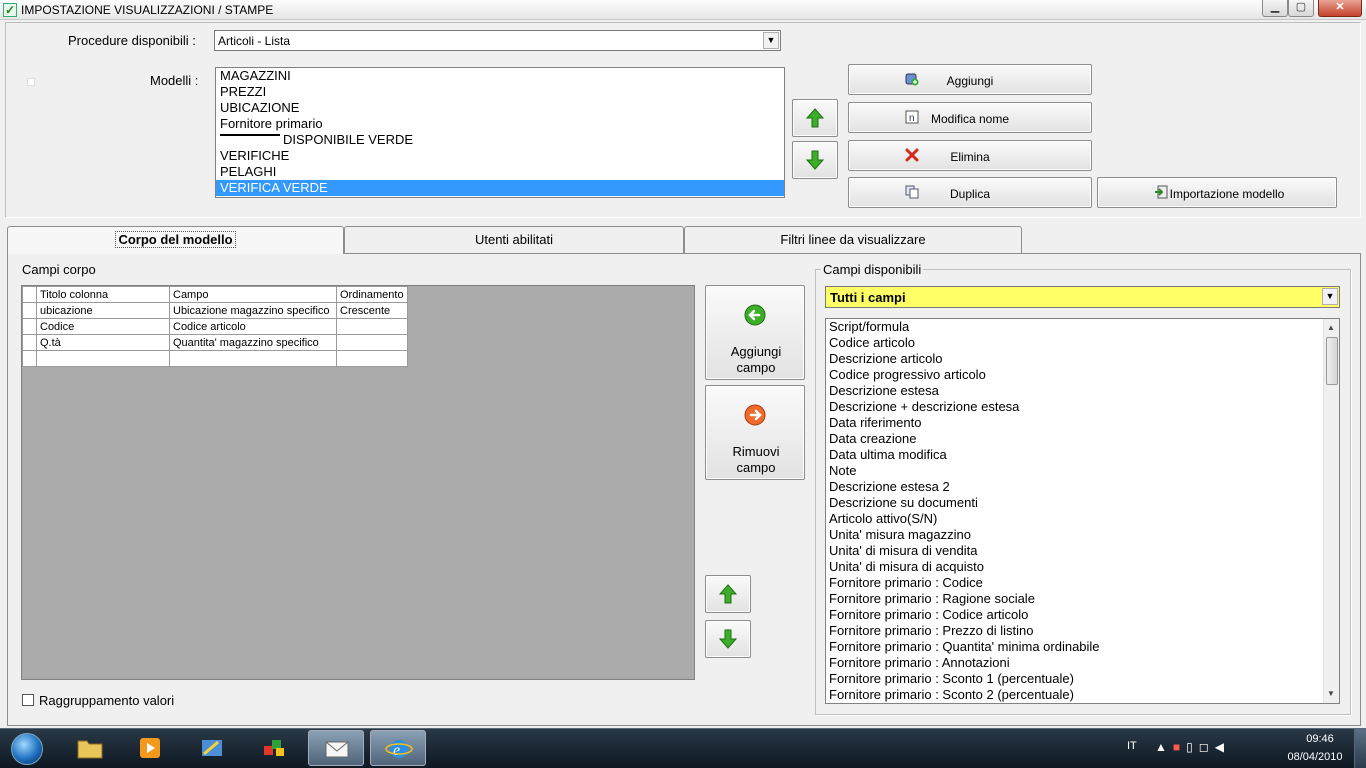  I want to click on group-values-checkbox, so click(28, 700).